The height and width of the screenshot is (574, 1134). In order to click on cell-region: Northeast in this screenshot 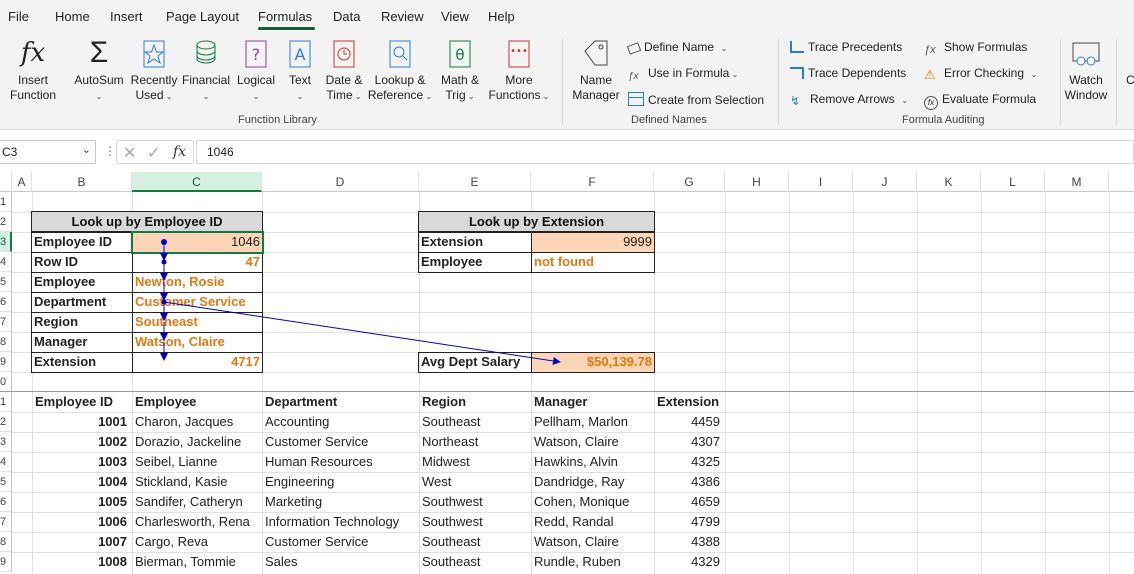, I will do `click(475, 442)`.